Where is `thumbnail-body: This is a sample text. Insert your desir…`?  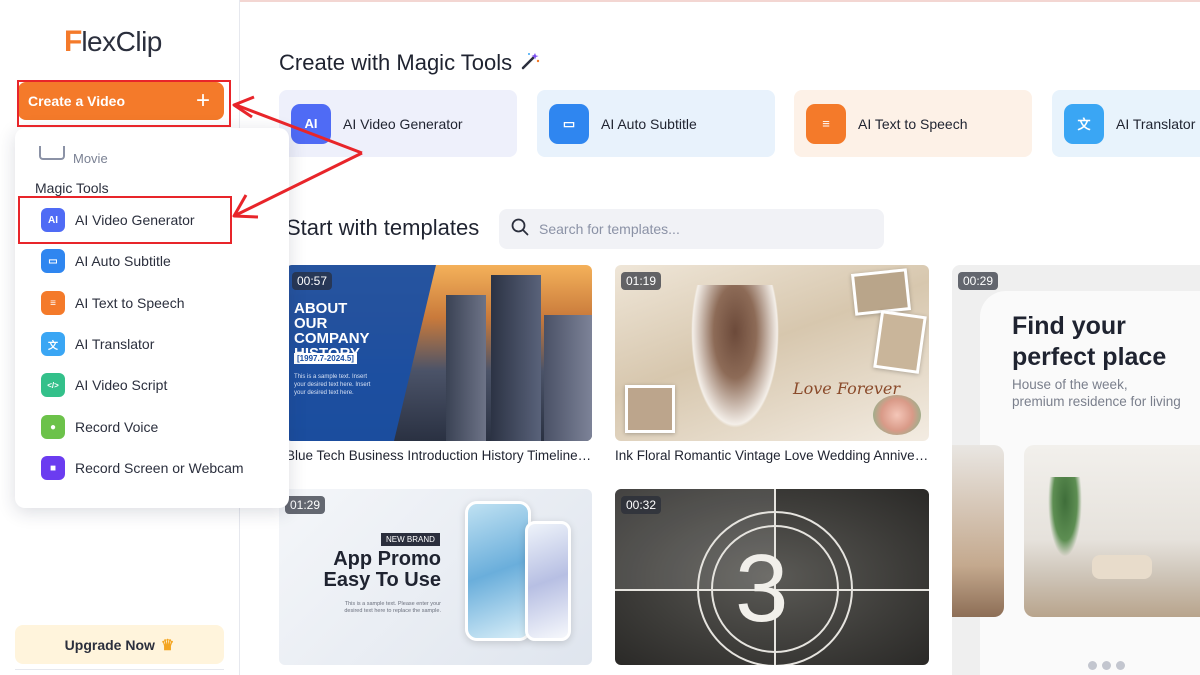 thumbnail-body: This is a sample text. Insert your desir… is located at coordinates (332, 385).